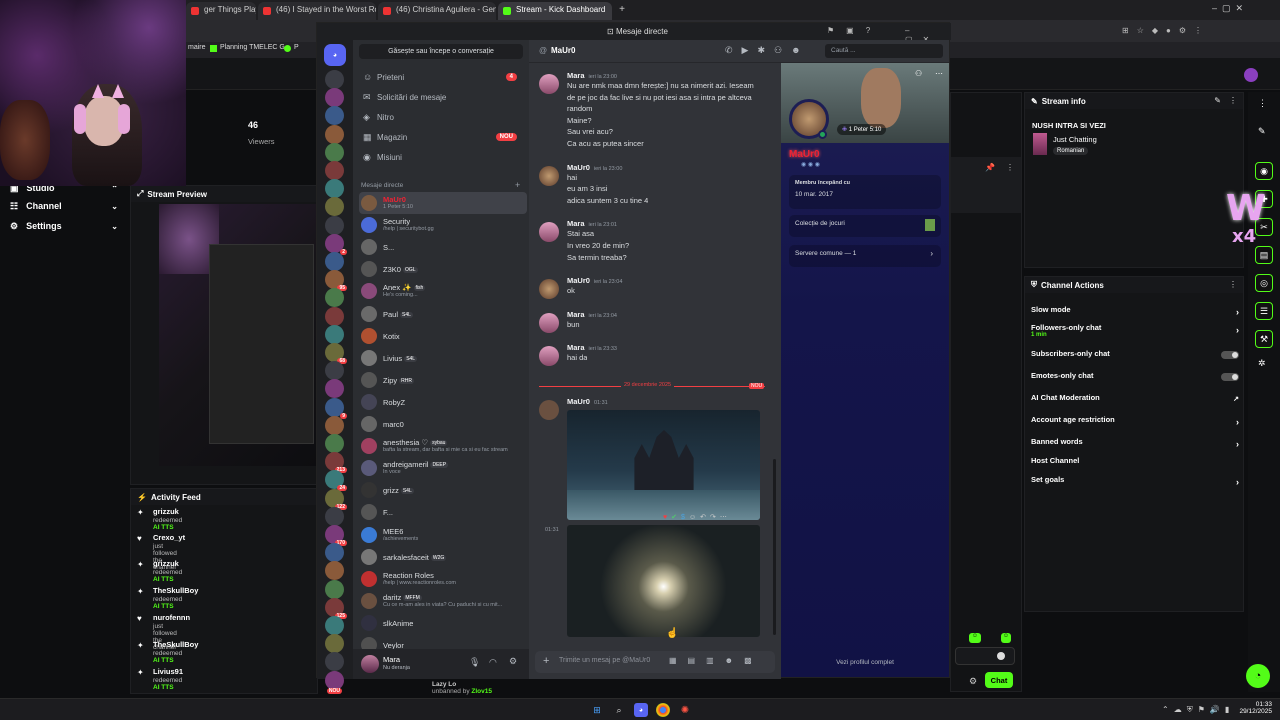  I want to click on browser-tab: (46) I Stayed in the Worst Roo, so click(317, 11).